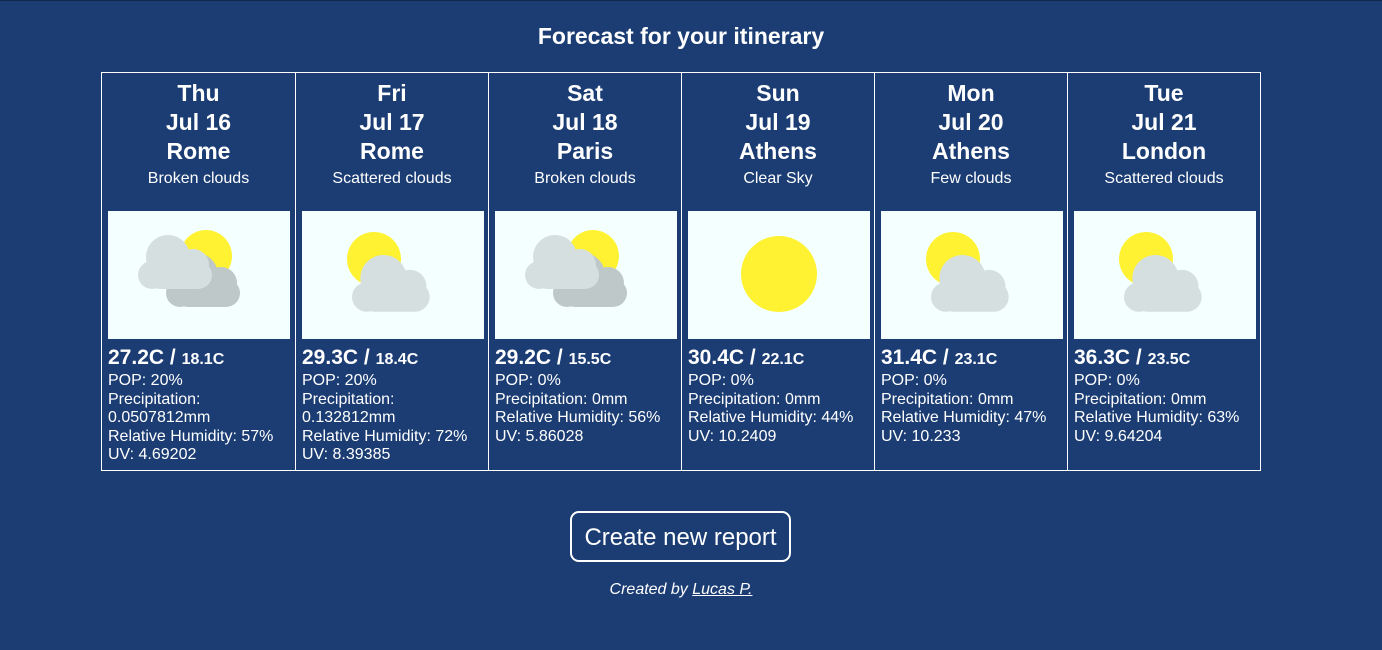 The height and width of the screenshot is (650, 1382). Describe the element at coordinates (385, 436) in the screenshot. I see `relative-humidity: Relative Humidity: 72%` at that location.